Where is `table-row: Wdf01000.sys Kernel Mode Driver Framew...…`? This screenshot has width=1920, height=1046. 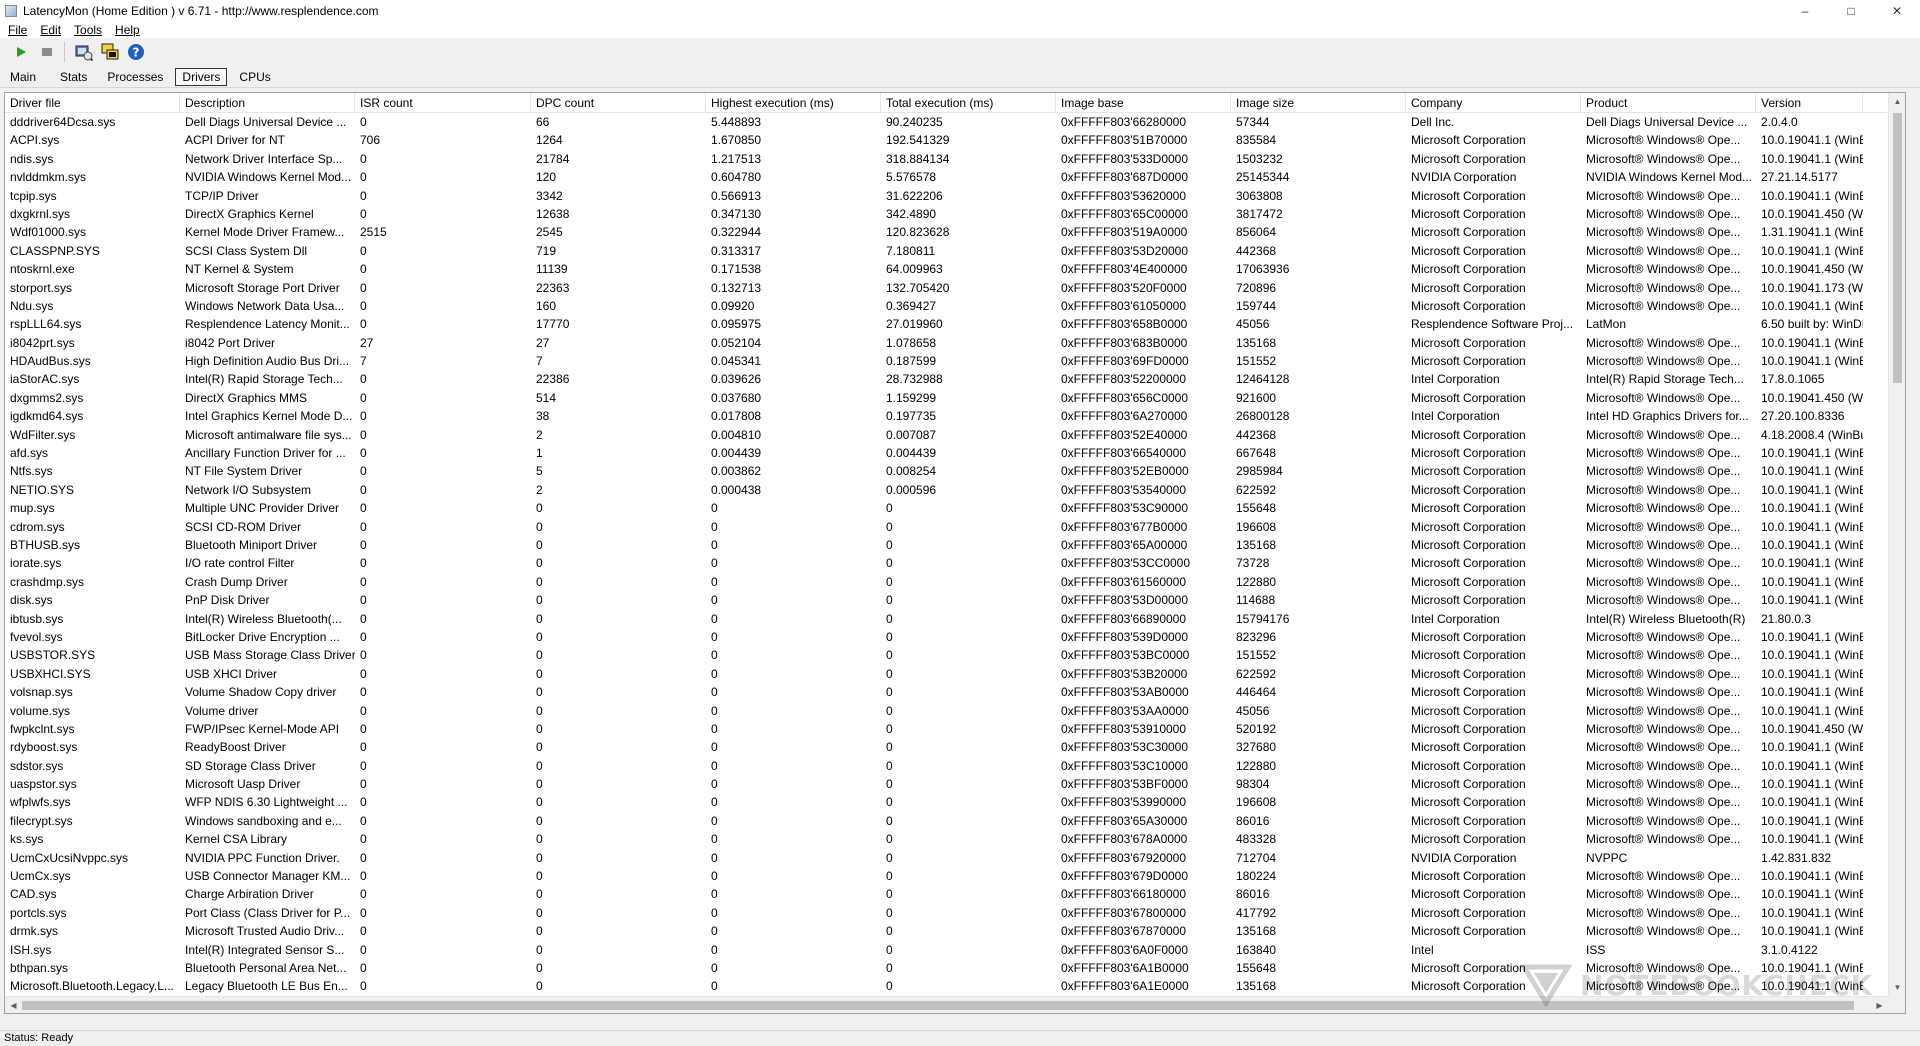 table-row: Wdf01000.sys Kernel Mode Driver Framew...… is located at coordinates (946, 232).